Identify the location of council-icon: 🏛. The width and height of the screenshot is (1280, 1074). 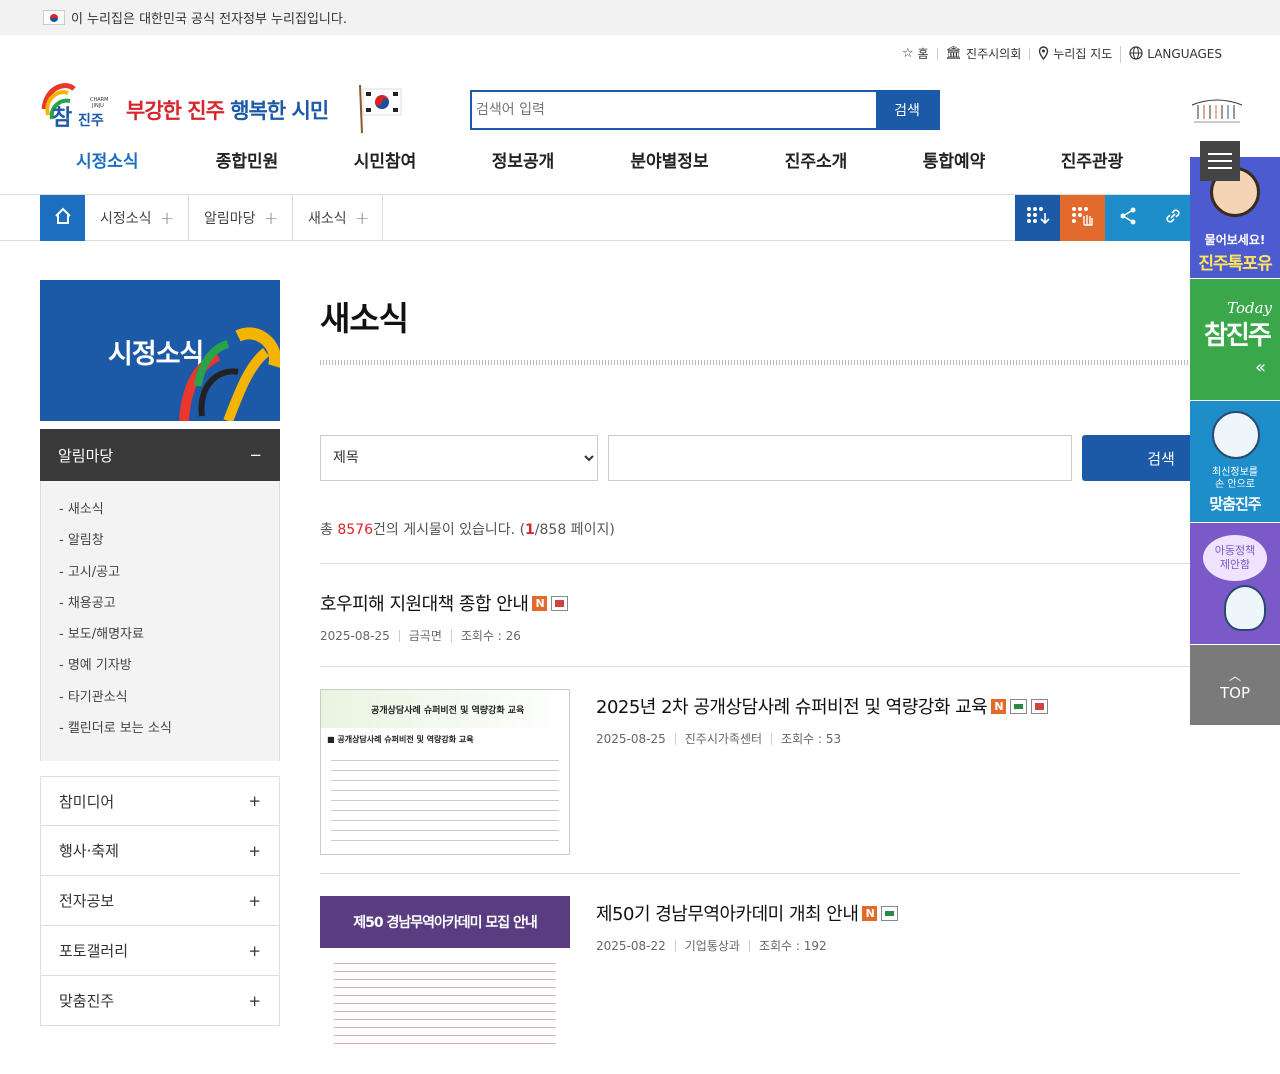
(954, 53).